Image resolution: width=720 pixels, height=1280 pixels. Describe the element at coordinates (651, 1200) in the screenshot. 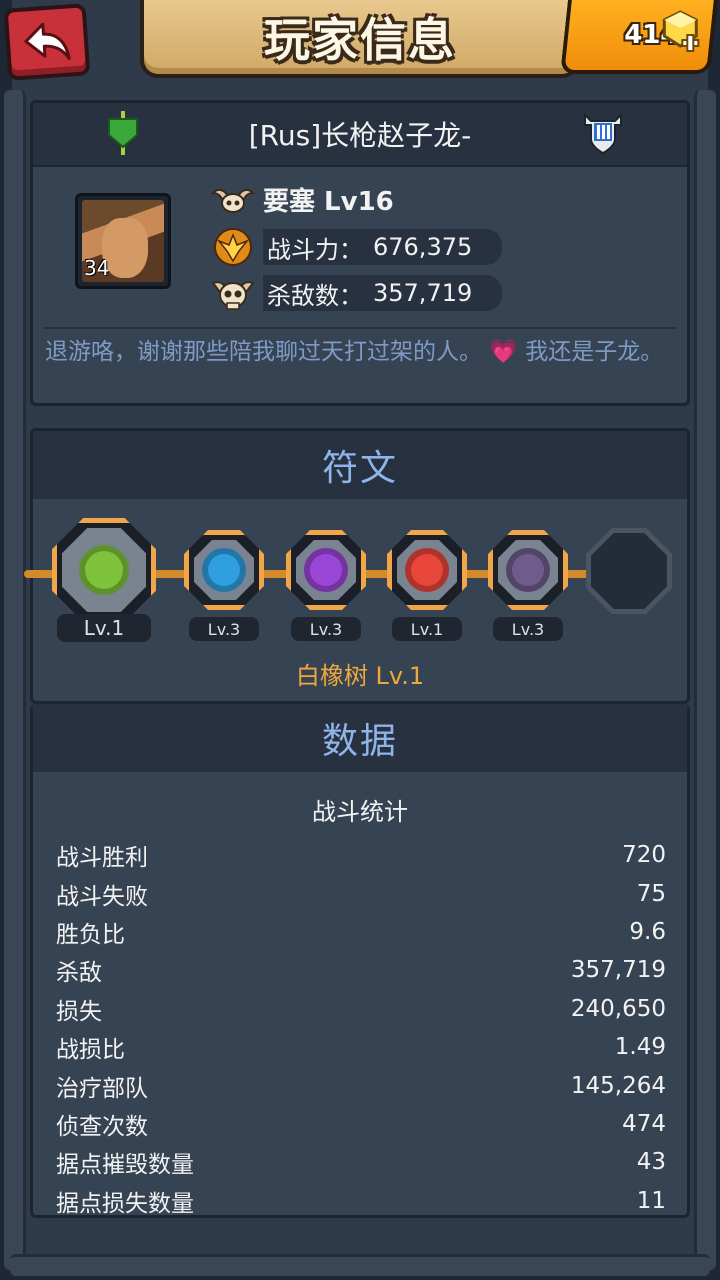

I see `stat-value: 11` at that location.